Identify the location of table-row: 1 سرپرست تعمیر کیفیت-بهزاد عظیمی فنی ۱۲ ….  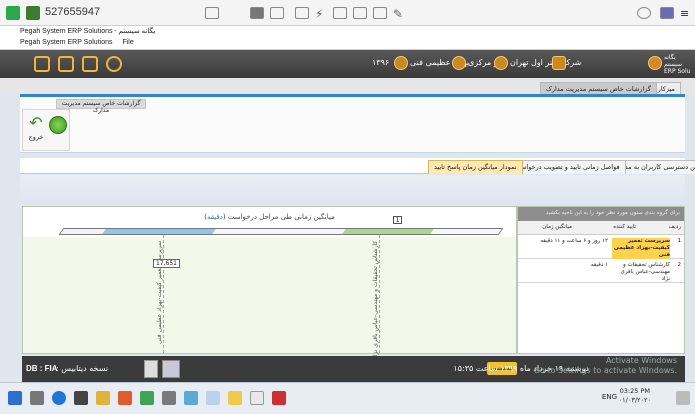
(601, 247).